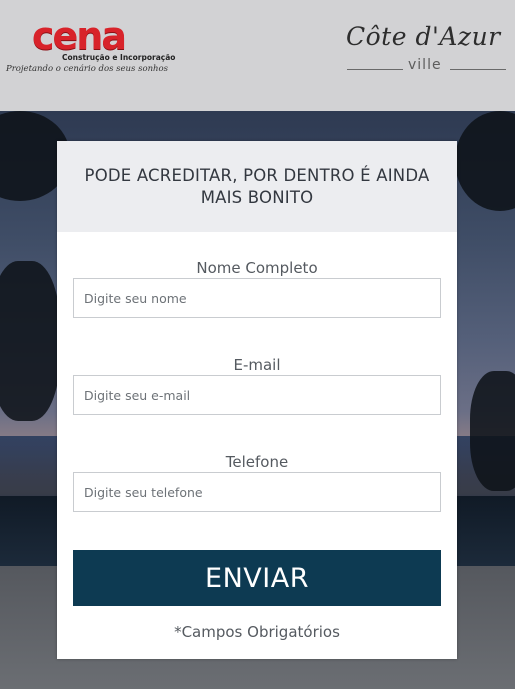 Image resolution: width=515 pixels, height=689 pixels. I want to click on tree-silhouette-right-lower, so click(492, 431).